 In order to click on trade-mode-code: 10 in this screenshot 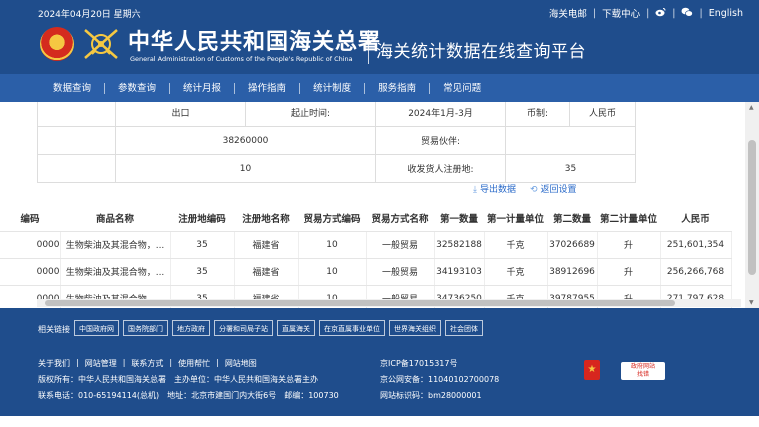, I will do `click(245, 168)`.